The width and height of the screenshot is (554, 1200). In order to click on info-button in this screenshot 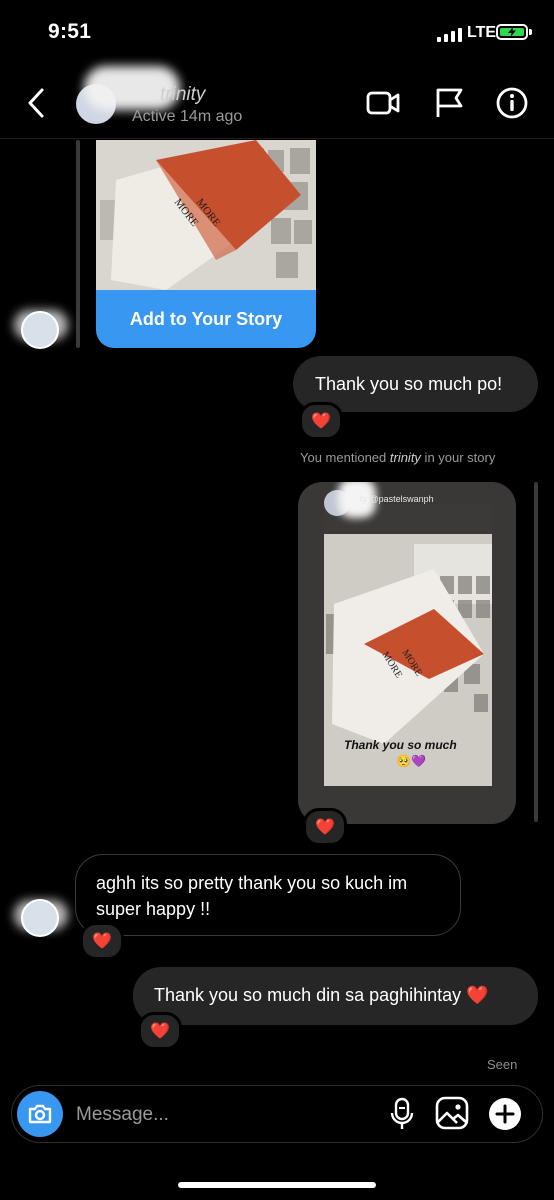, I will do `click(512, 103)`.